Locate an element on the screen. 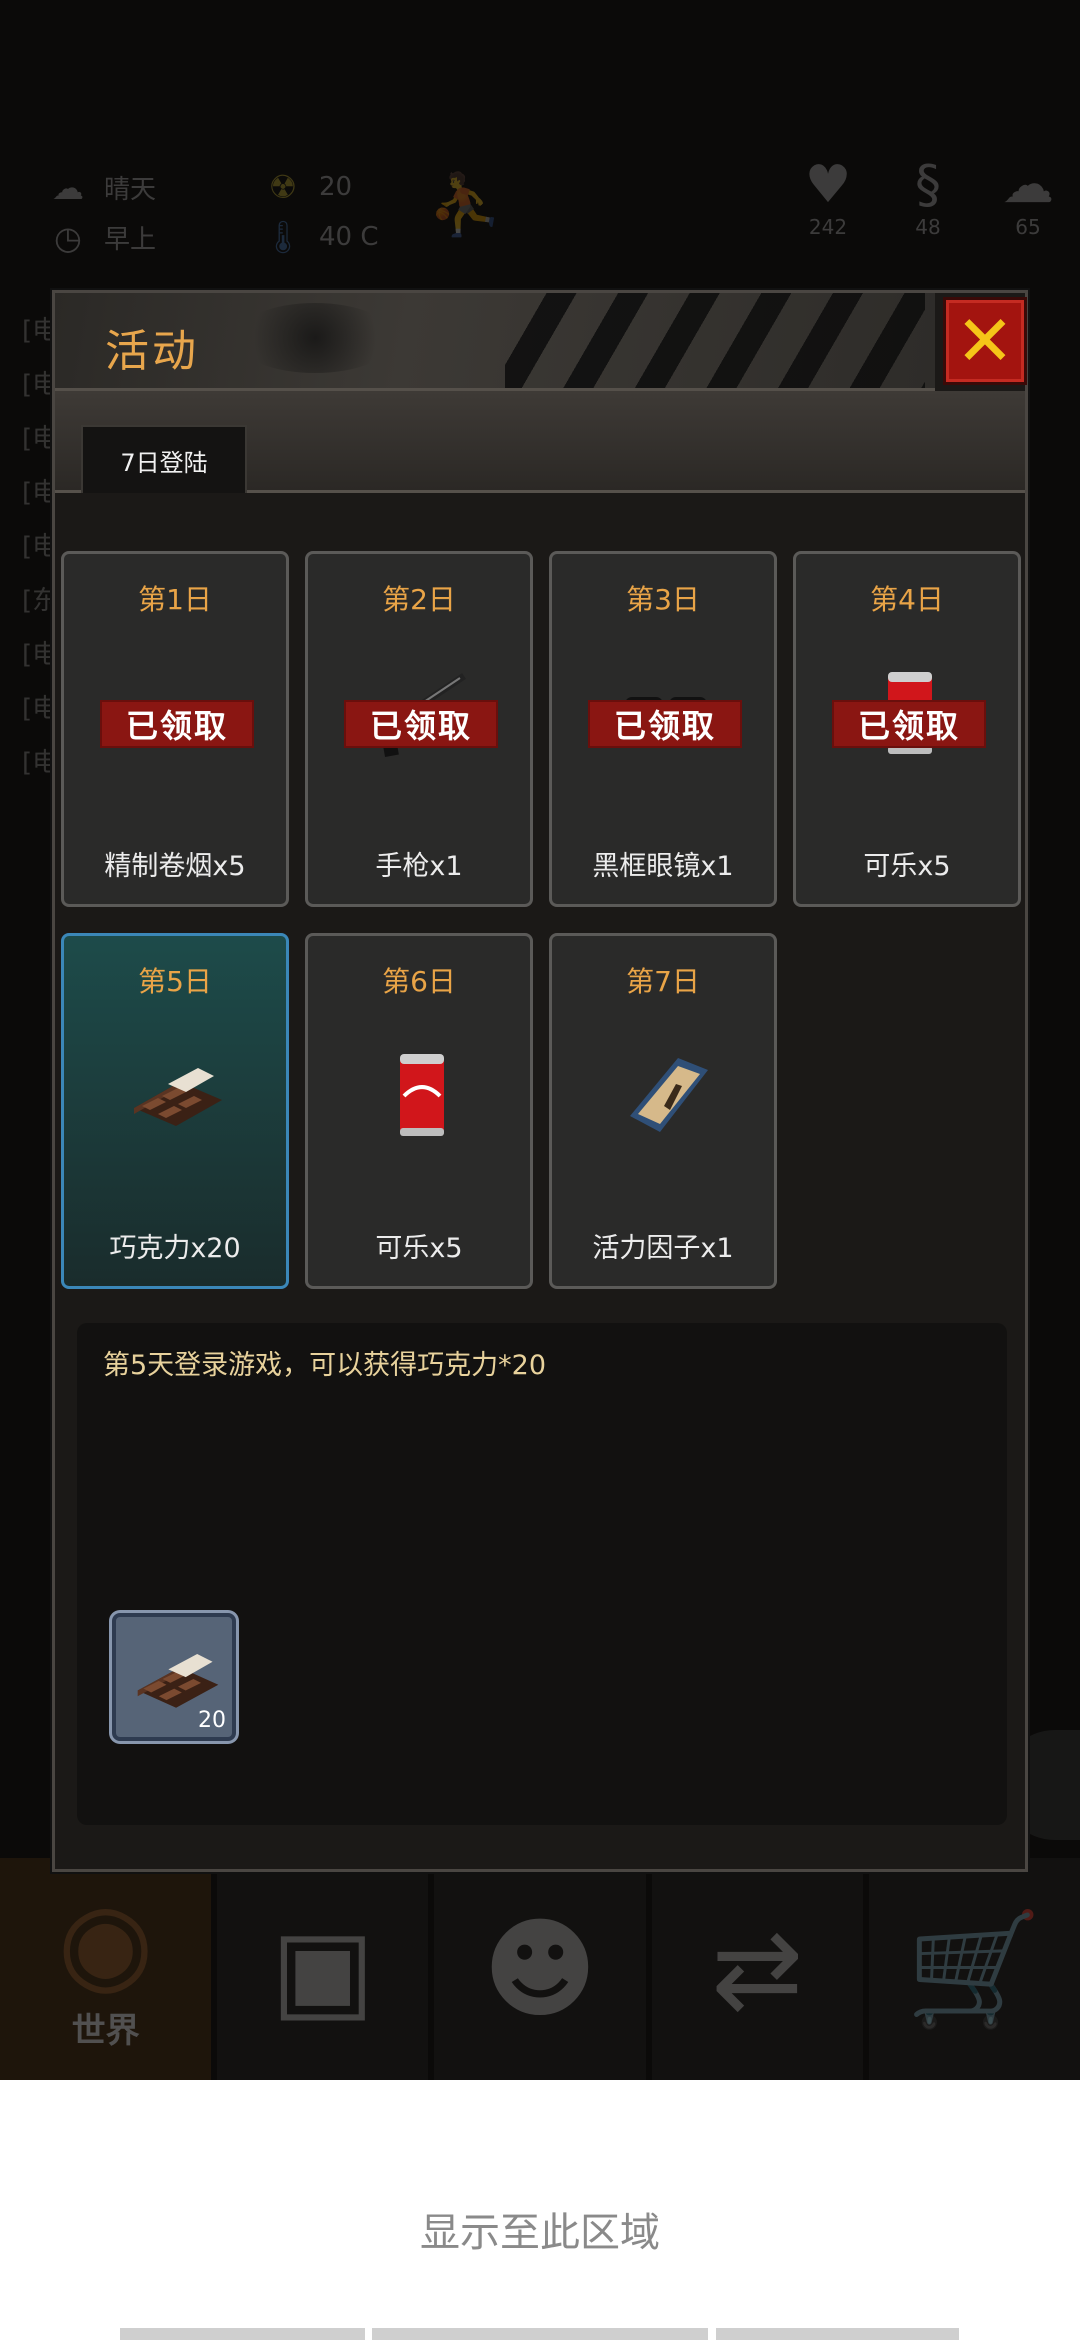  cart-icon: 🛒 is located at coordinates (974, 1969).